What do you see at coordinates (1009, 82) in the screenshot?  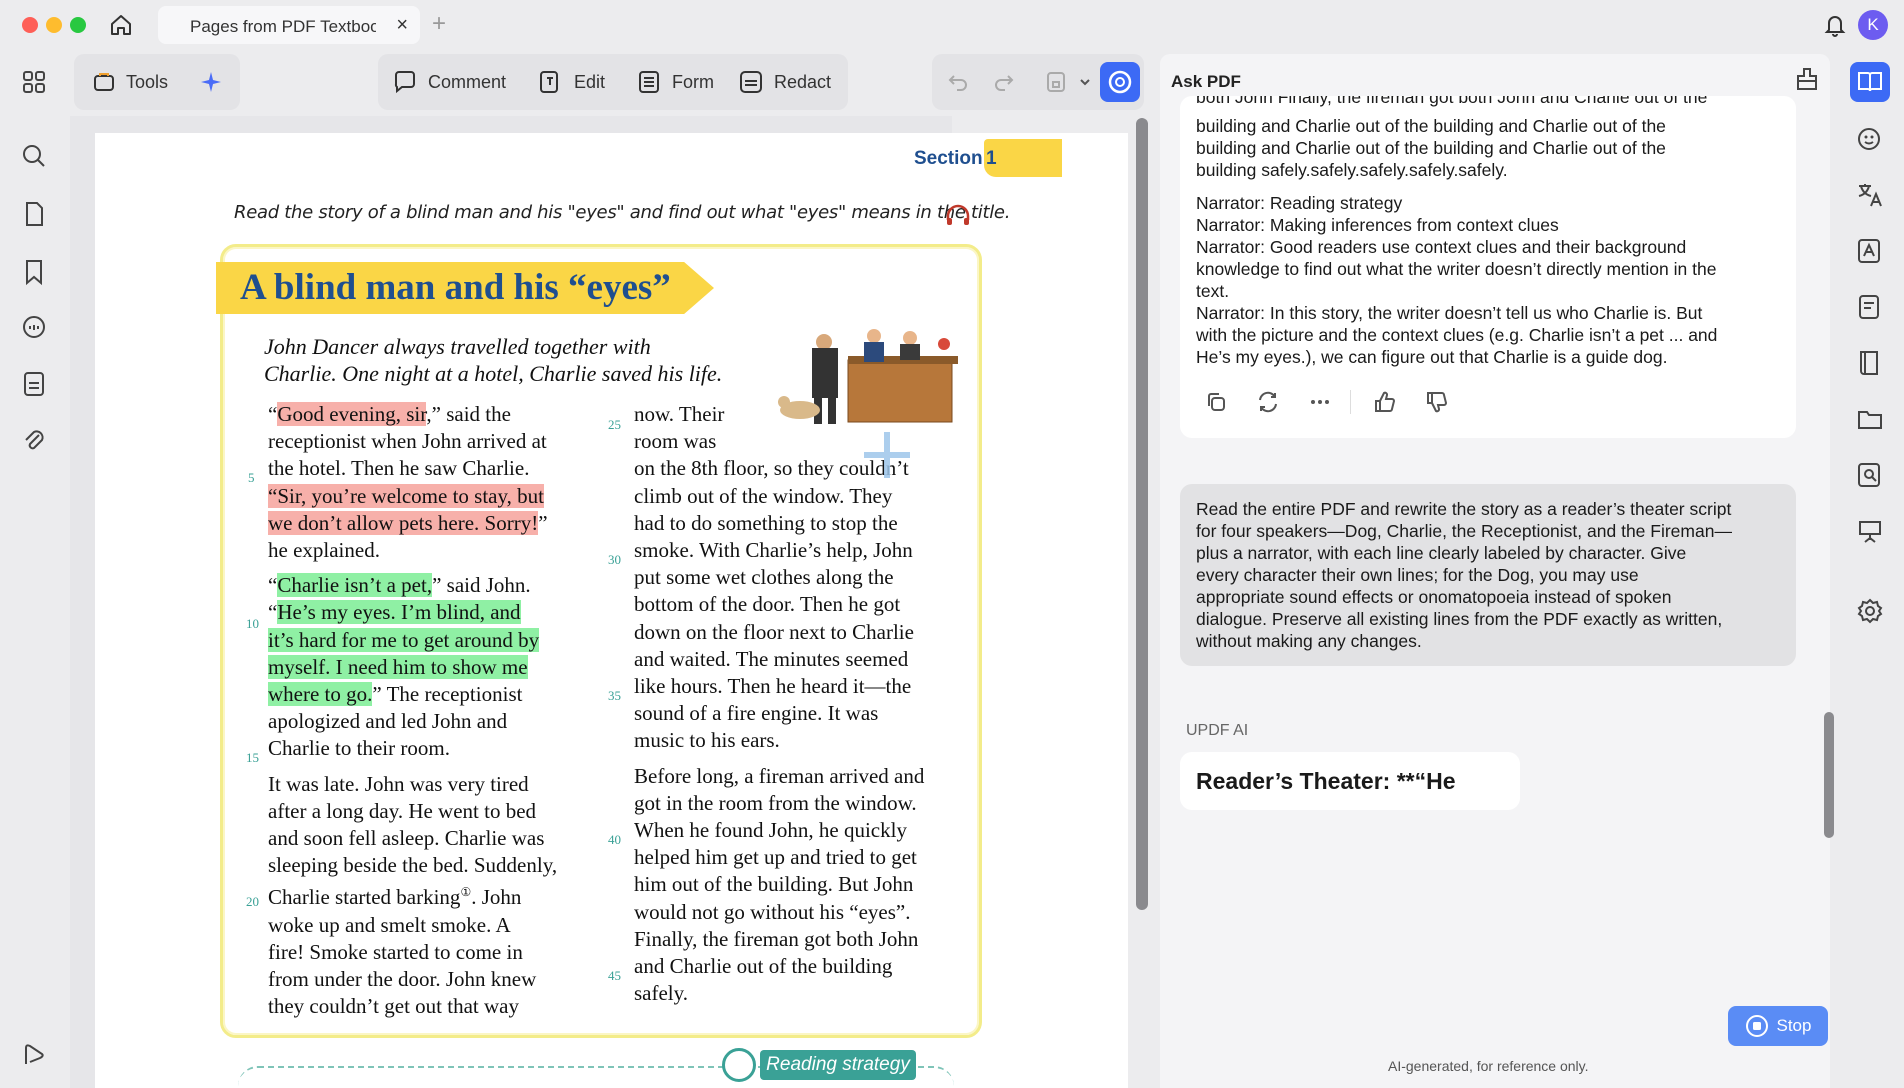 I see `redo-icon` at bounding box center [1009, 82].